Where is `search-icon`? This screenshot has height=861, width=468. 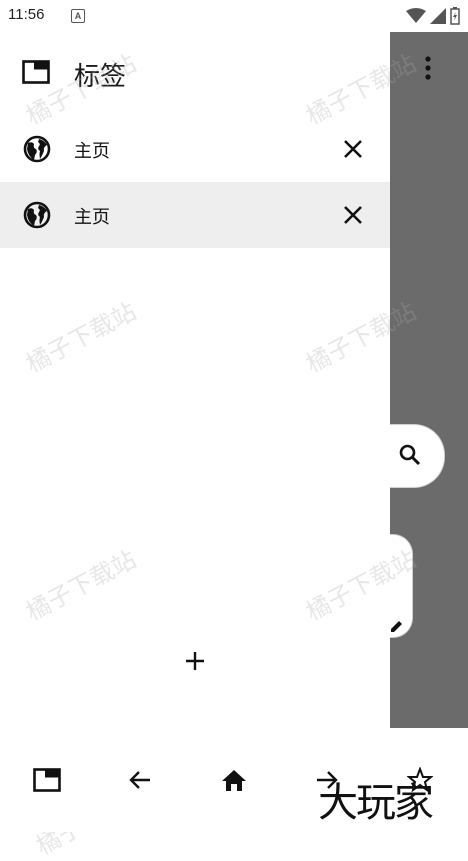
search-icon is located at coordinates (410, 455).